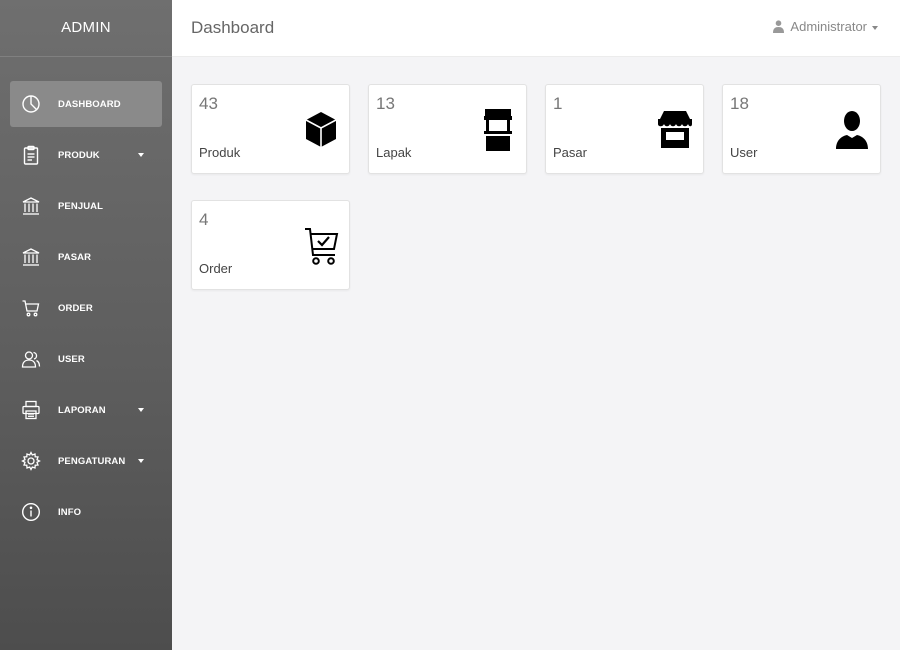 The width and height of the screenshot is (900, 650). Describe the element at coordinates (70, 512) in the screenshot. I see `sidebar-item-label: INFO` at that location.